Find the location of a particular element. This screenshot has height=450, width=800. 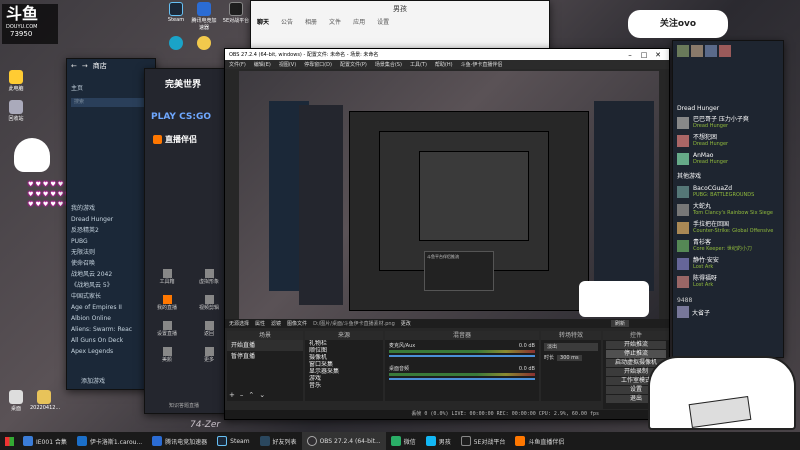

change-button: 更改 is located at coordinates (406, 323).